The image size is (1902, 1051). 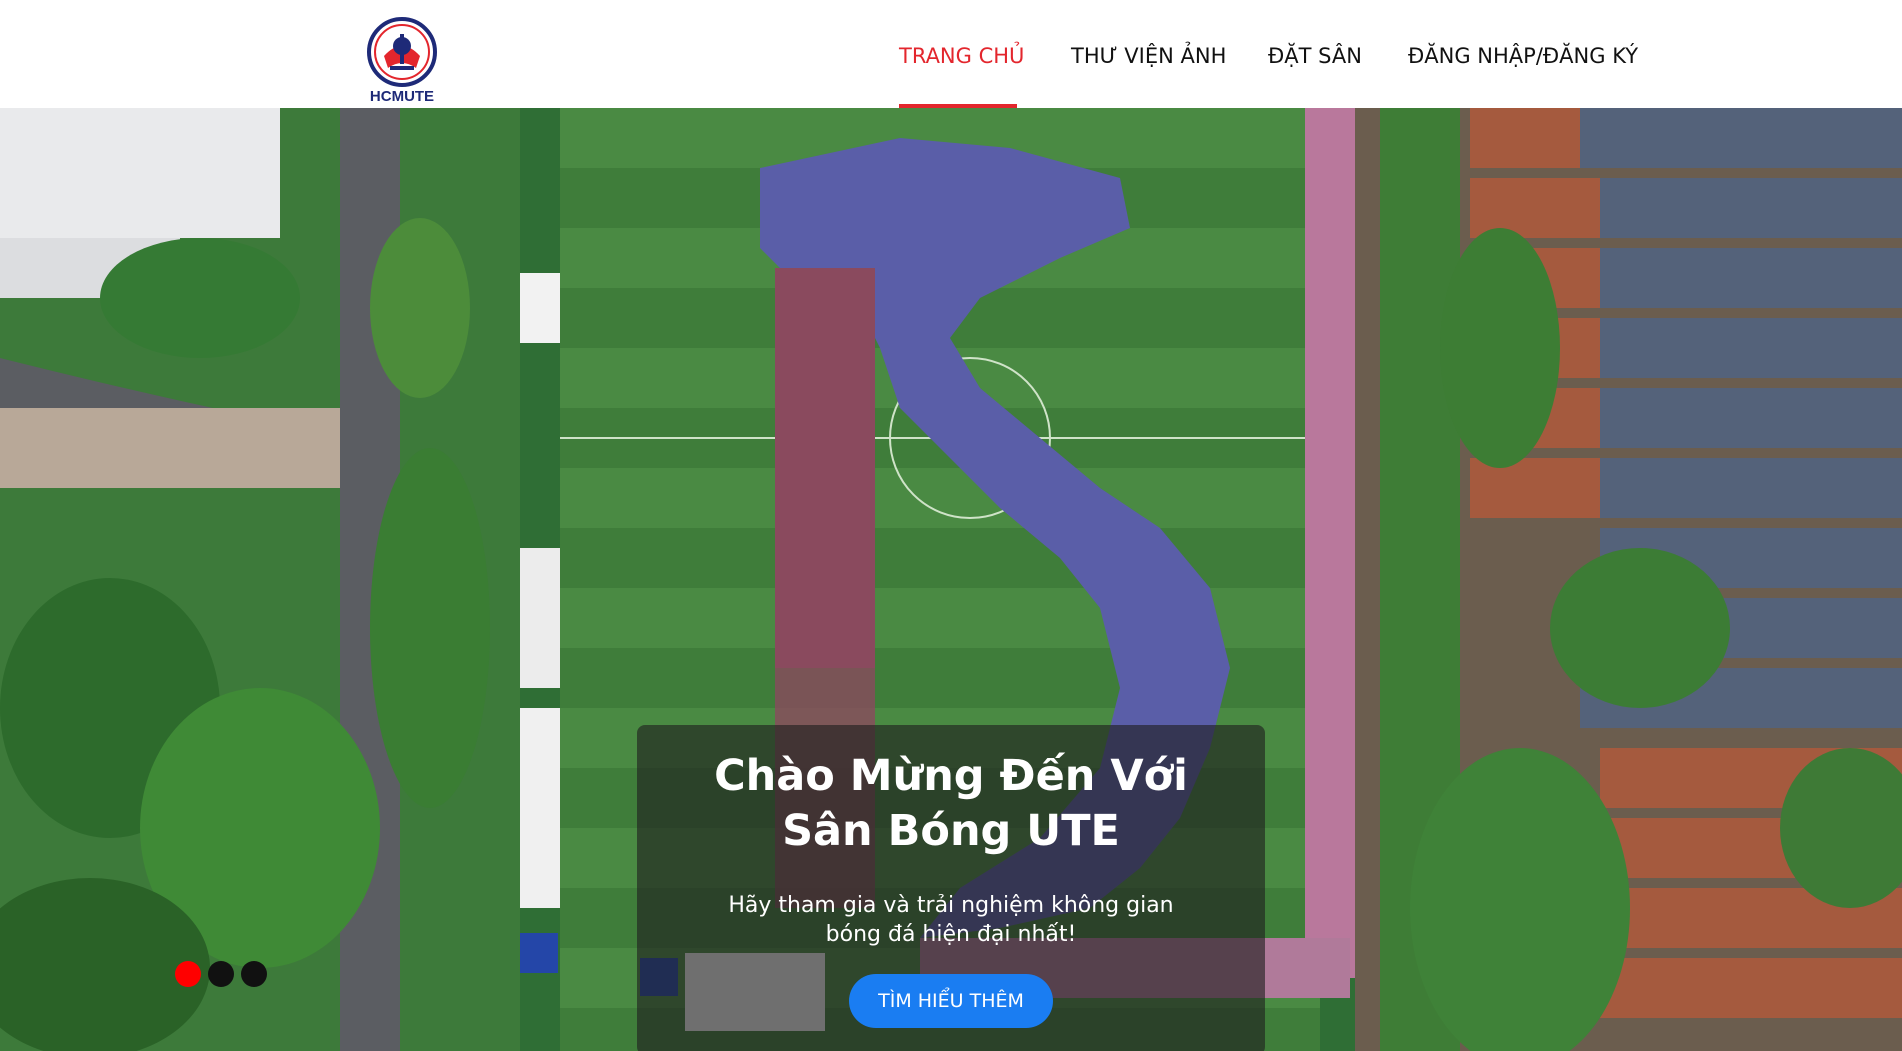 I want to click on nav-home: TRANG CHỦ, so click(x=961, y=56).